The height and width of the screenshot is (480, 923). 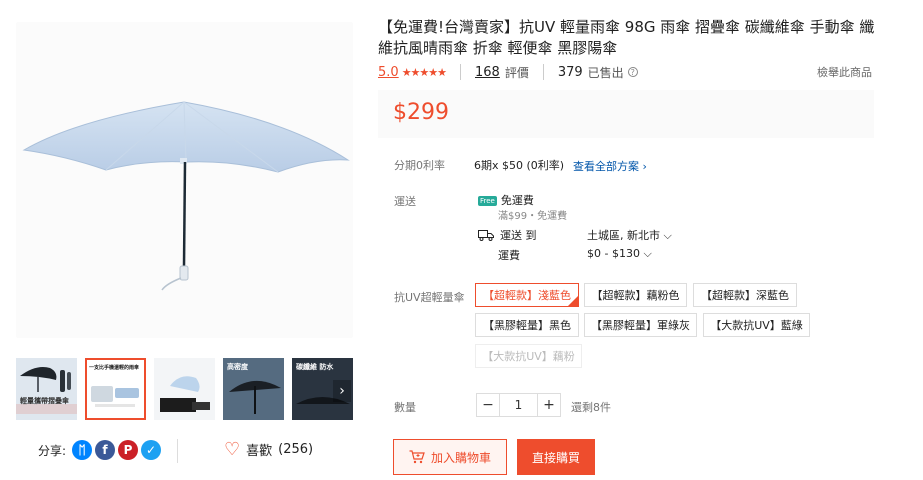 I want to click on share-bar: 分享: ᛖ f P ✓, so click(x=100, y=450).